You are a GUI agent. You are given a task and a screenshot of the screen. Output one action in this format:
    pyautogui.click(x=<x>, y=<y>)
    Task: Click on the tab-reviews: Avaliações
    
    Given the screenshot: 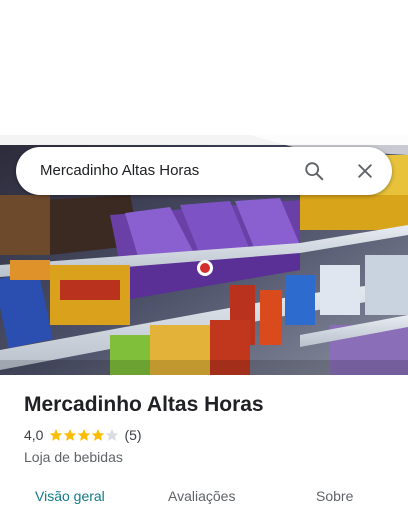 What is the action you would take?
    pyautogui.click(x=201, y=492)
    